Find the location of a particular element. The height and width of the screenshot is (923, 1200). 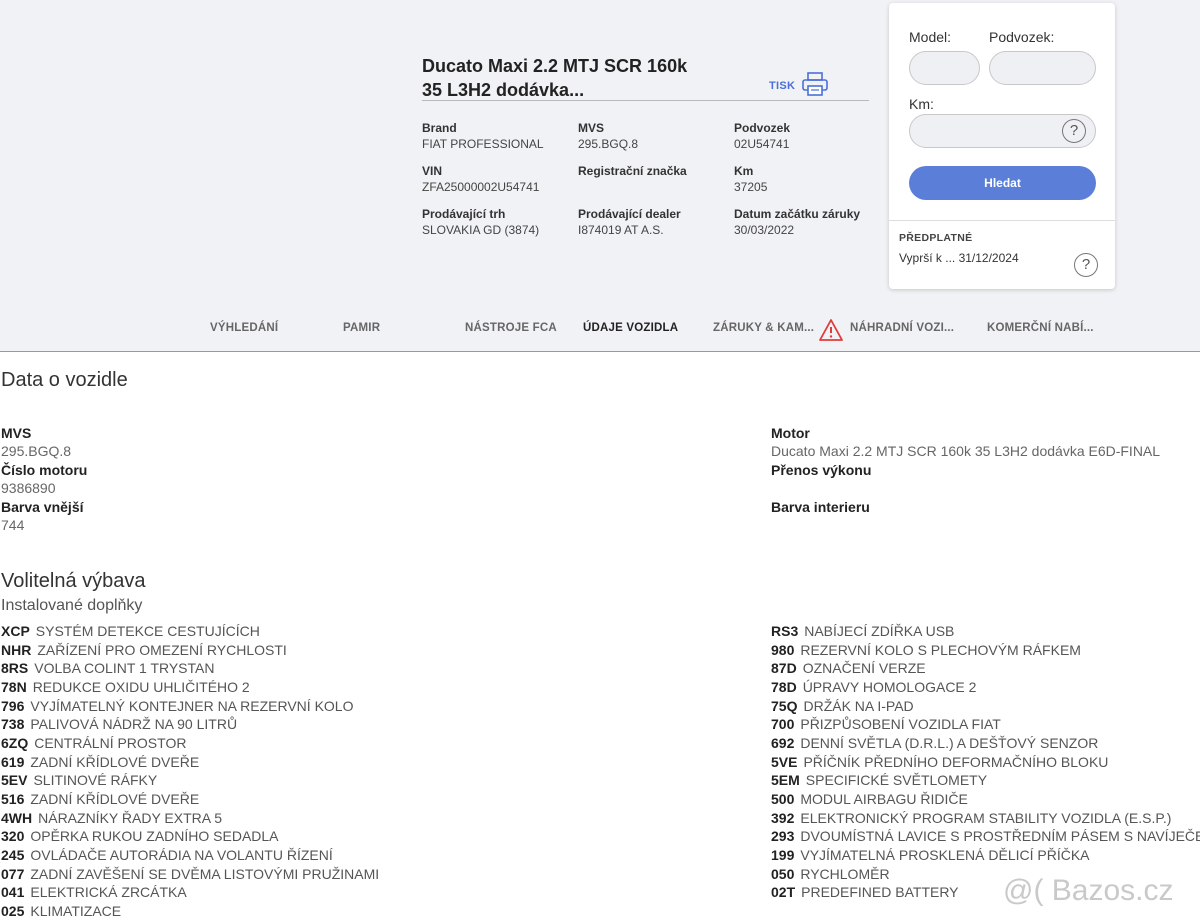

search-button: Hledat is located at coordinates (1002, 183).